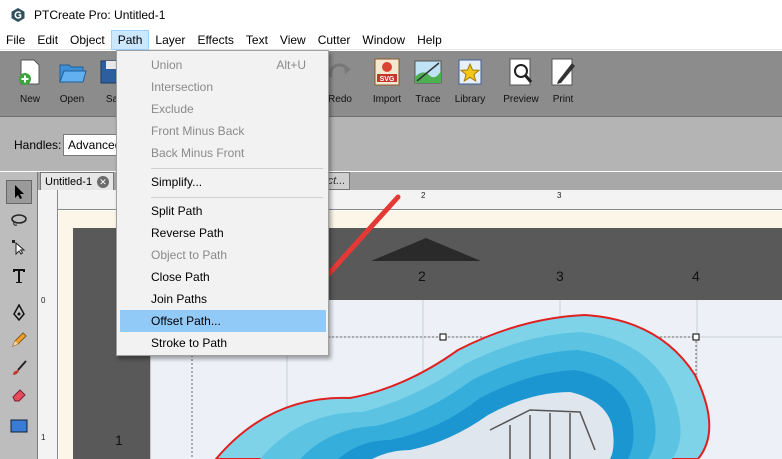  Describe the element at coordinates (223, 153) in the screenshot. I see `menu-item-back-minus-front: Back Minus Front` at that location.